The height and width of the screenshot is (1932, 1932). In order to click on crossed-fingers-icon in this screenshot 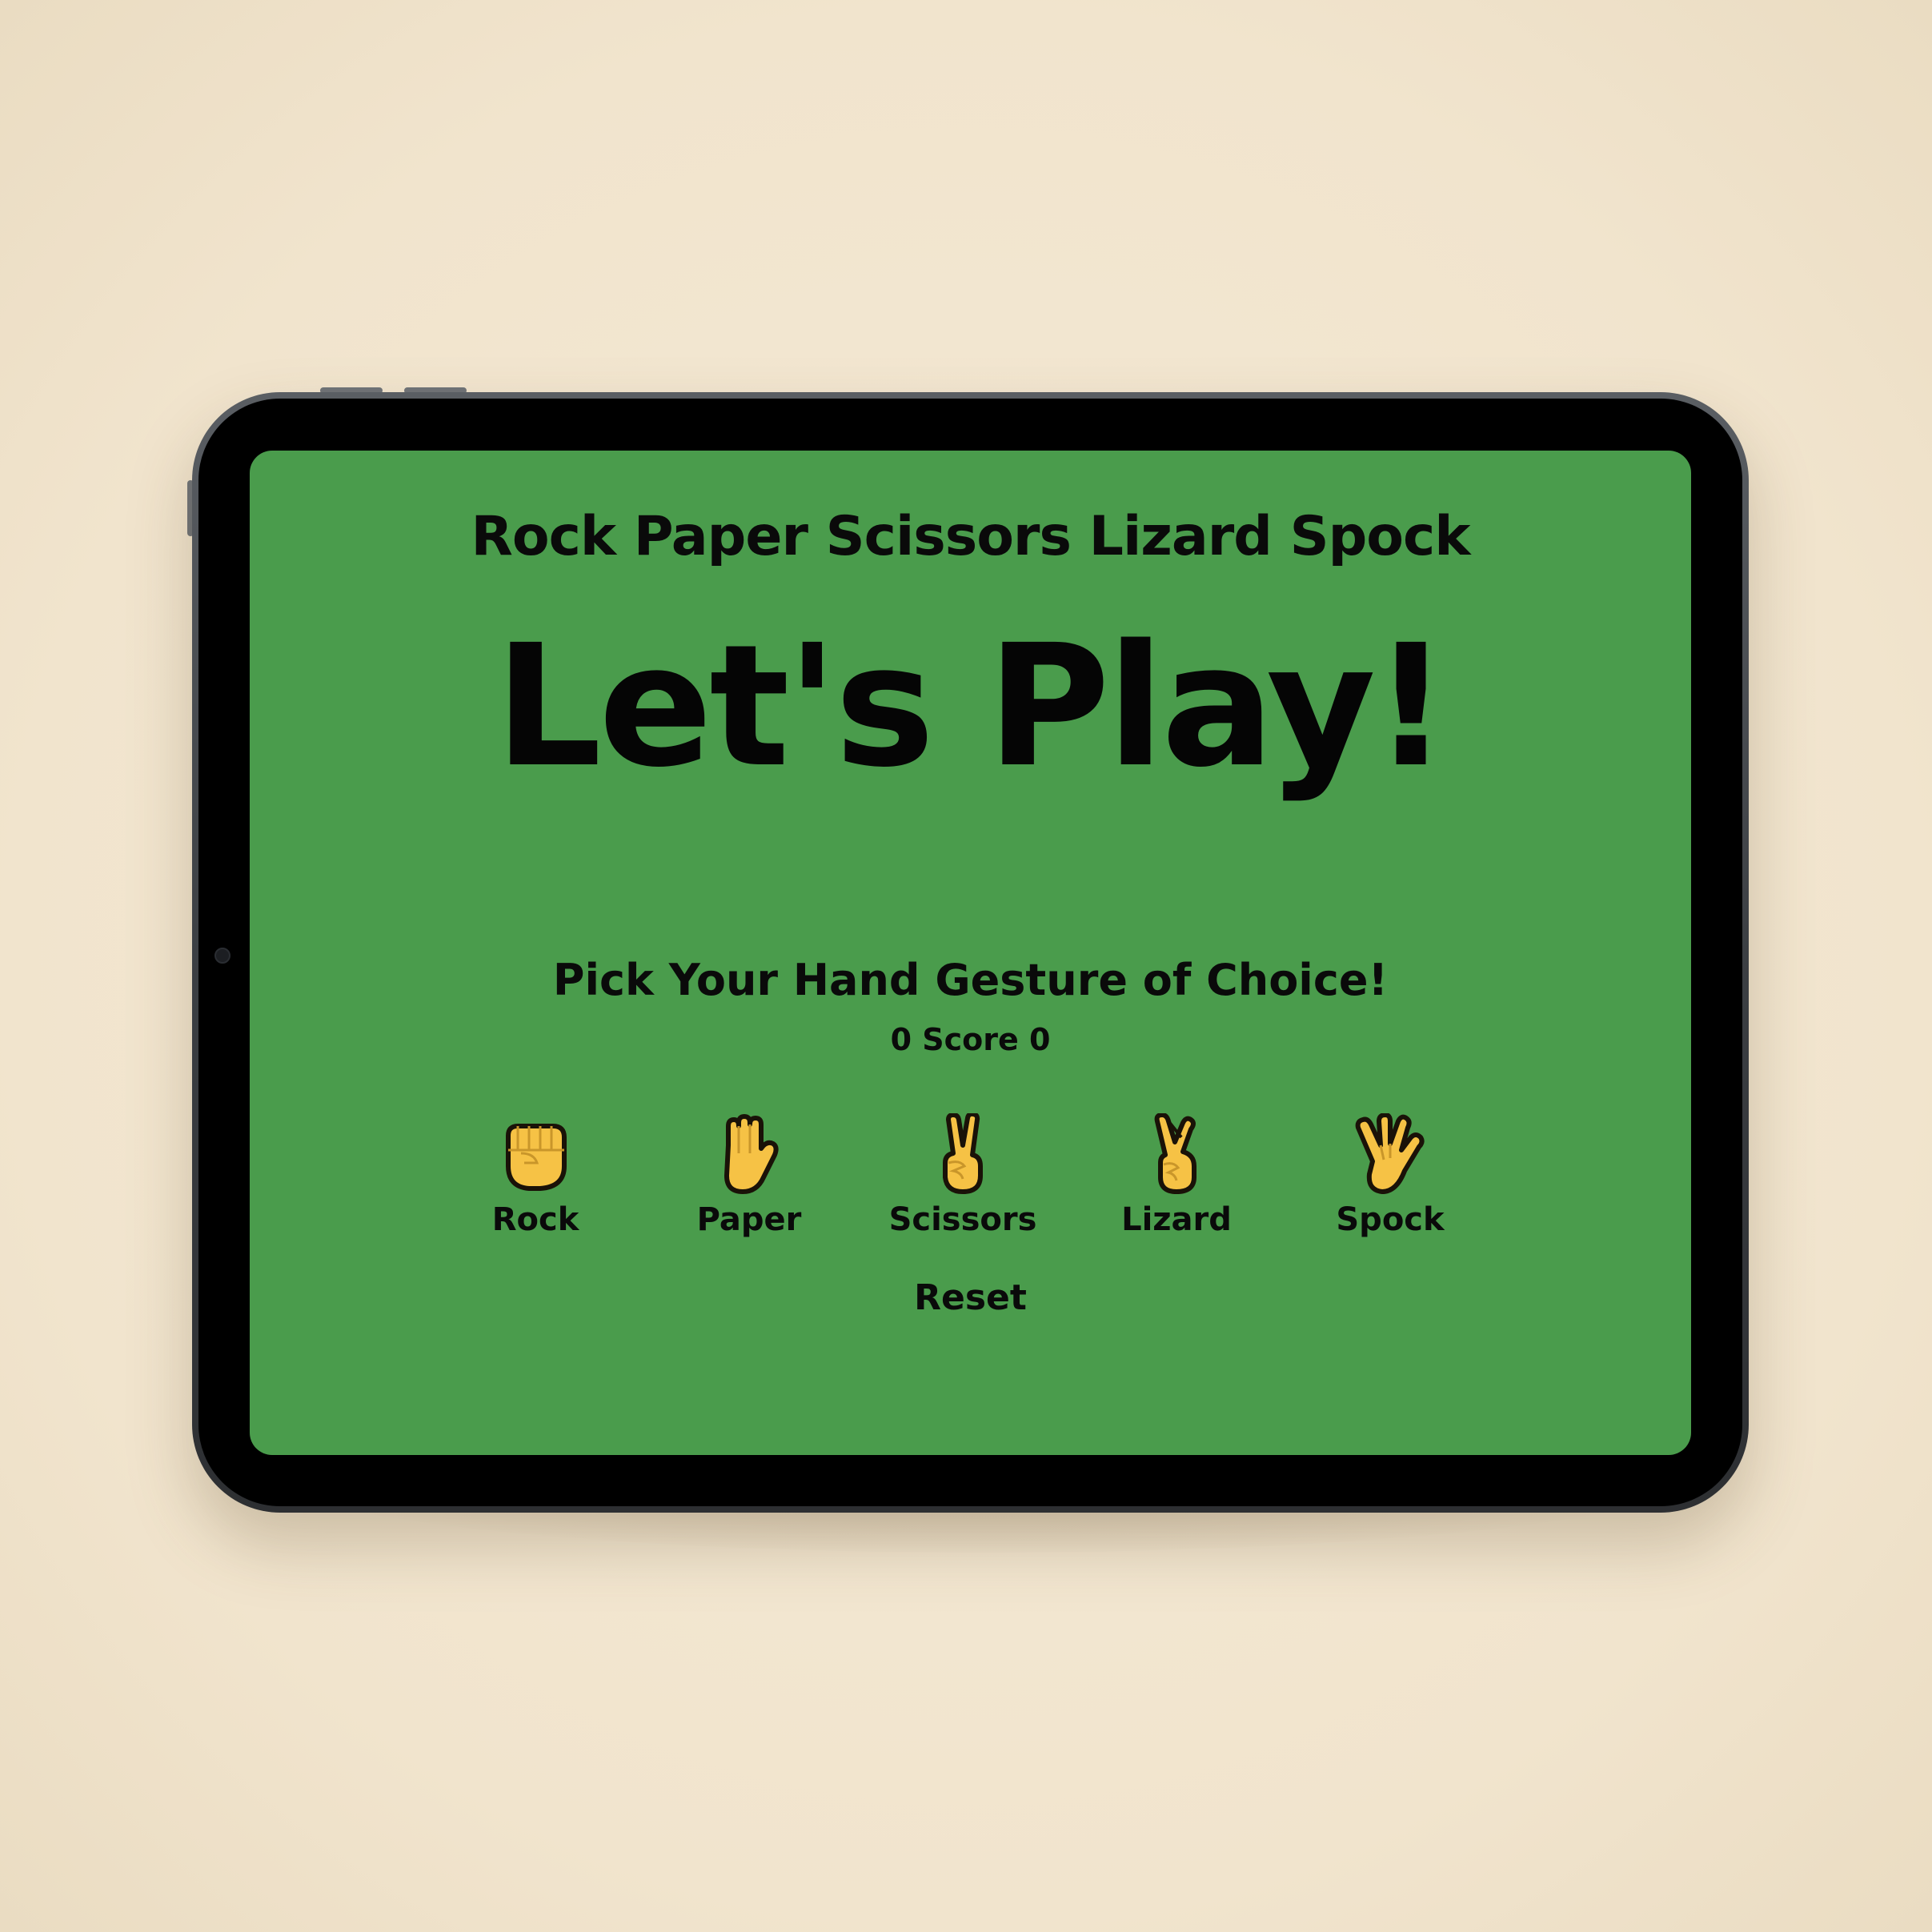, I will do `click(1175, 1153)`.